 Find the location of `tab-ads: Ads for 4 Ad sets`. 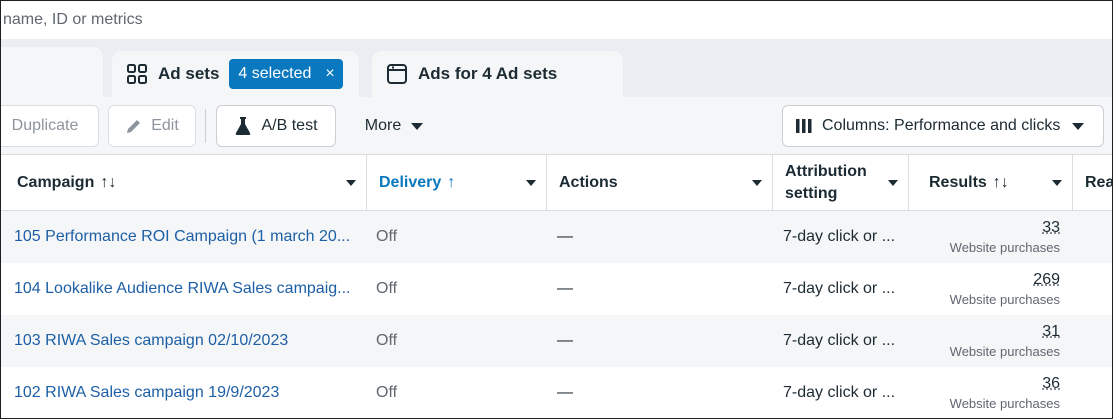

tab-ads: Ads for 4 Ad sets is located at coordinates (497, 74).